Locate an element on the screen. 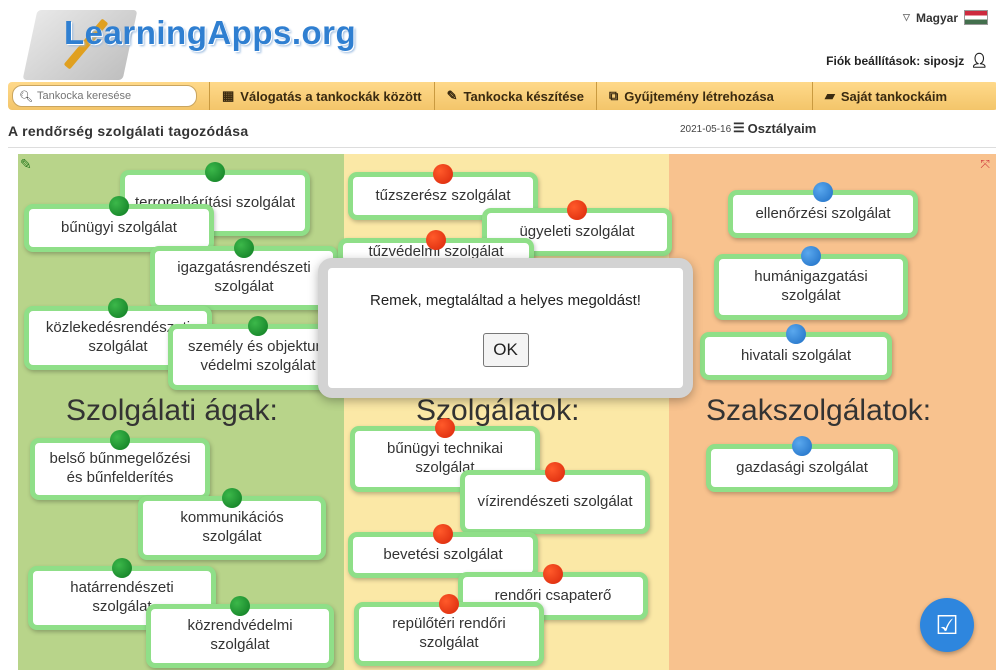 The image size is (996, 670). hungarian-flag-icon is located at coordinates (976, 17).